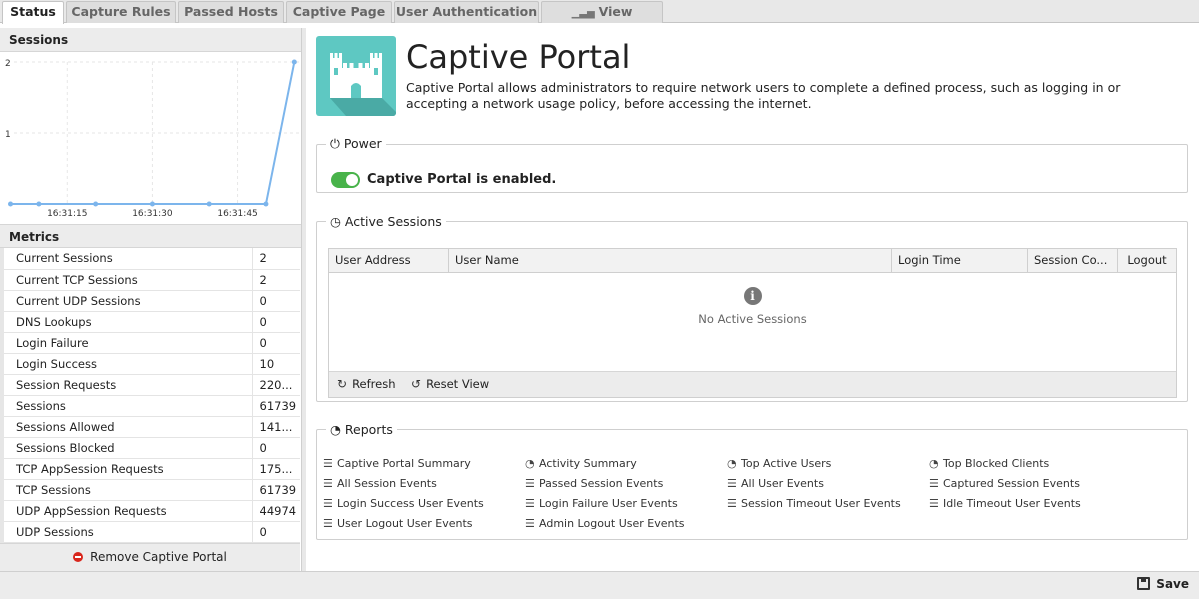 This screenshot has width=1199, height=599. I want to click on active-sessions-legend: ◷ Active Sessions, so click(386, 221).